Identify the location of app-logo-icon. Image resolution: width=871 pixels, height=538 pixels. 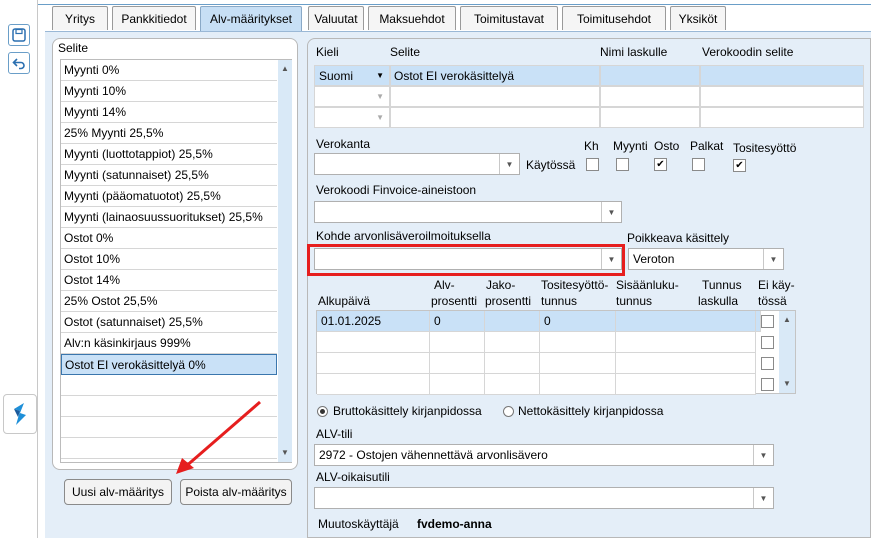
(20, 414).